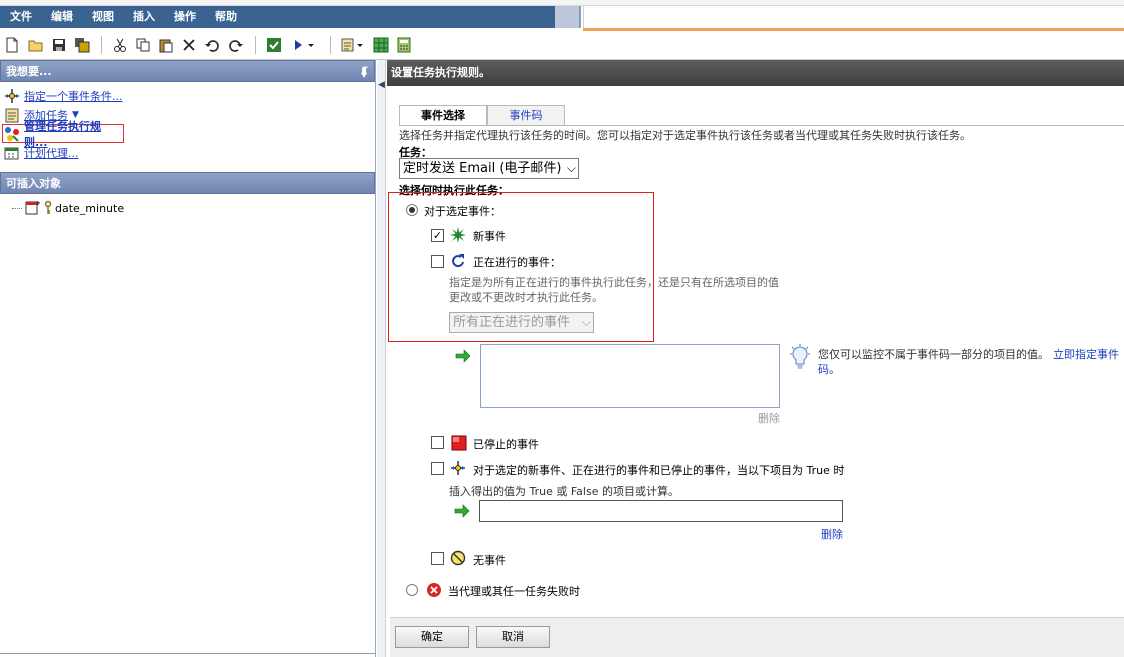 The width and height of the screenshot is (1124, 657). What do you see at coordinates (12, 153) in the screenshot?
I see `schedule-icon` at bounding box center [12, 153].